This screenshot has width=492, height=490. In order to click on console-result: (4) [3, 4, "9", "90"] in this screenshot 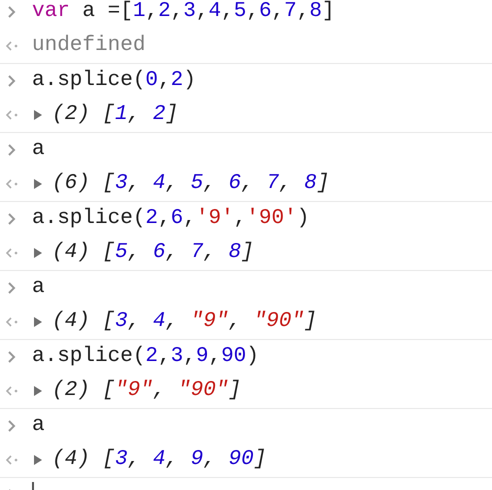, I will do `click(184, 322)`.